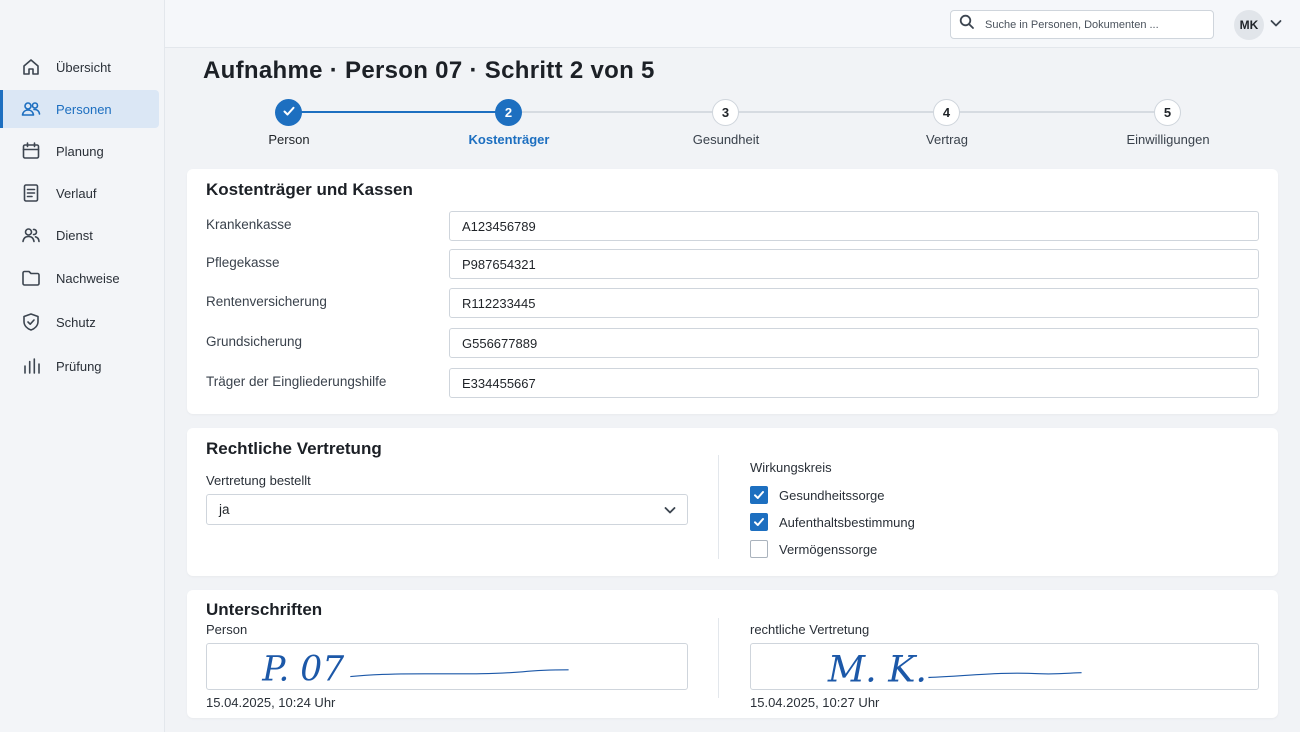 Image resolution: width=1300 pixels, height=732 pixels. I want to click on aufenthaltsbestimmung-checkbox, so click(759, 522).